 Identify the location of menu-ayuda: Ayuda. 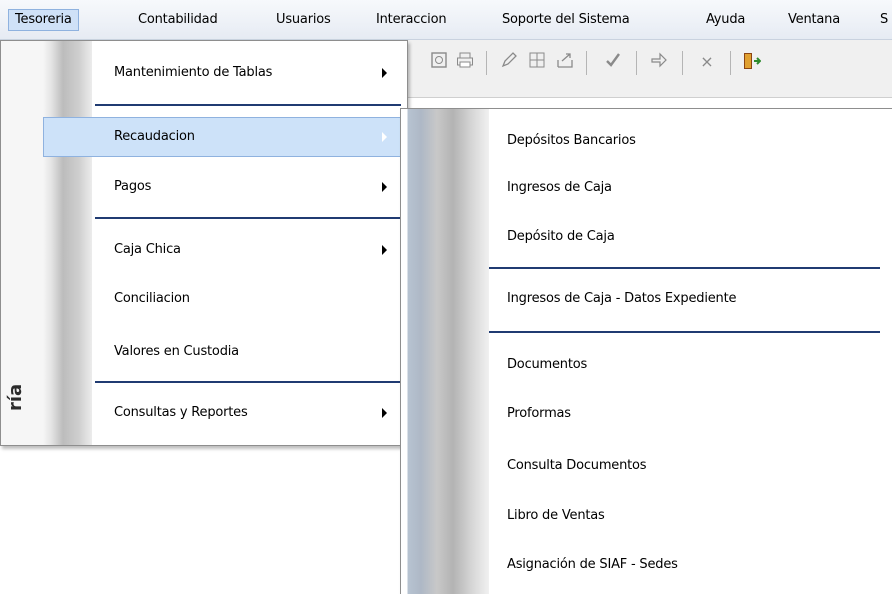
(725, 20).